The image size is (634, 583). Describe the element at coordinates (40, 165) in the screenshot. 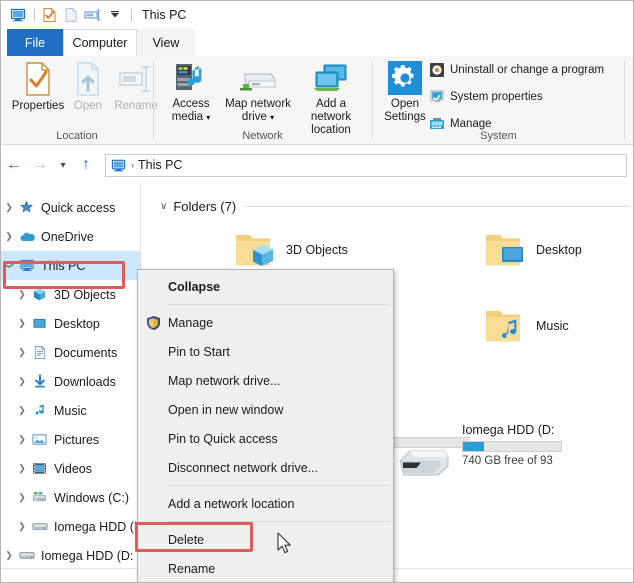

I see `forward-button: →` at that location.